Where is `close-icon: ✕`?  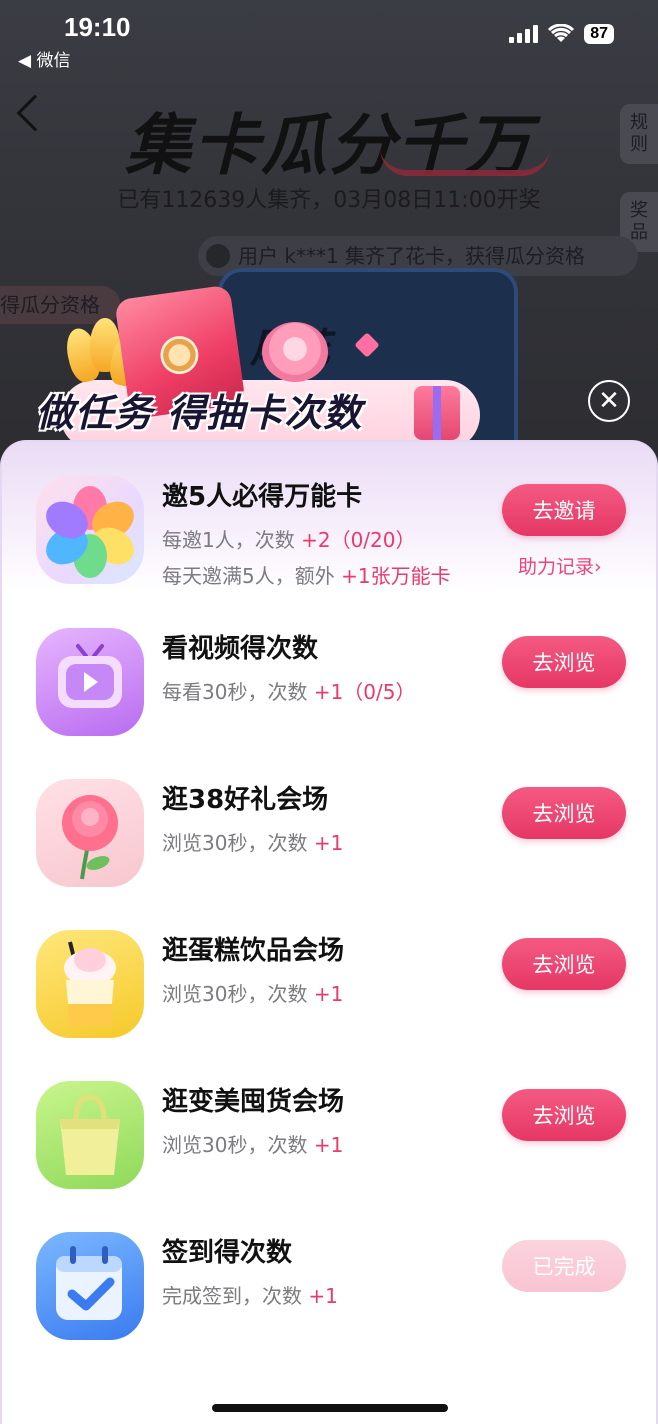 close-icon: ✕ is located at coordinates (609, 401).